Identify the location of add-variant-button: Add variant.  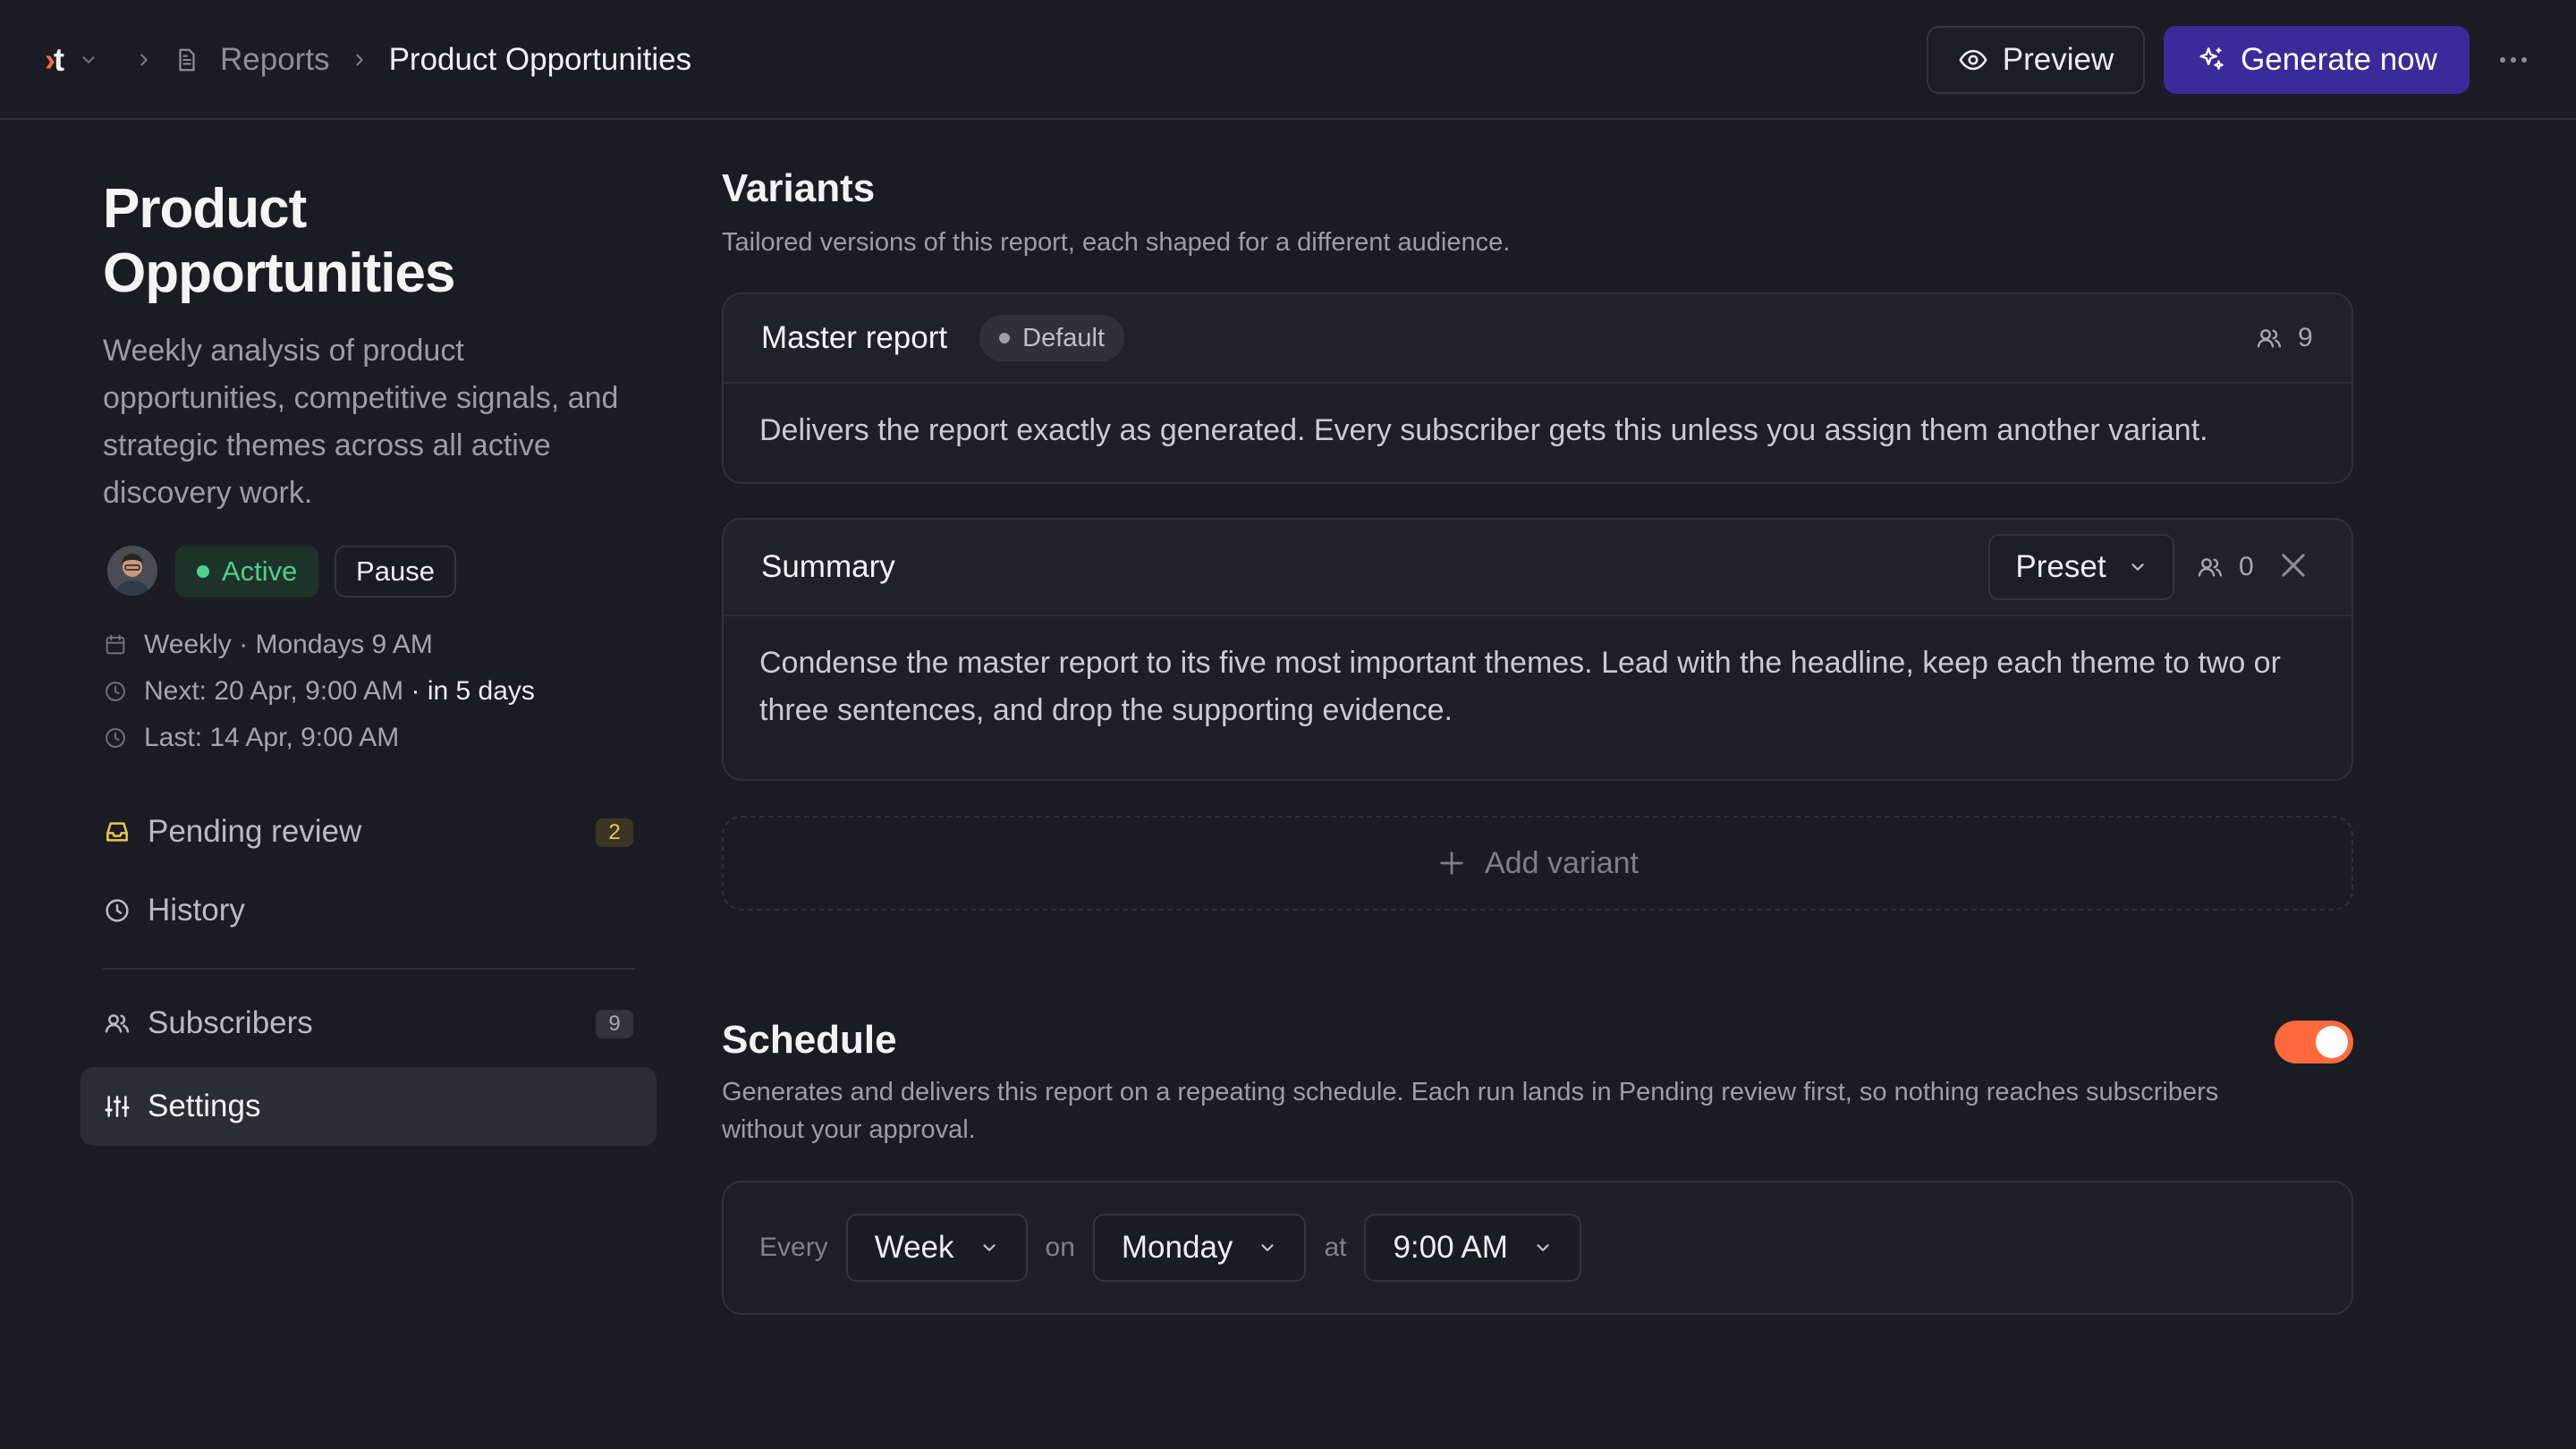
(1537, 863).